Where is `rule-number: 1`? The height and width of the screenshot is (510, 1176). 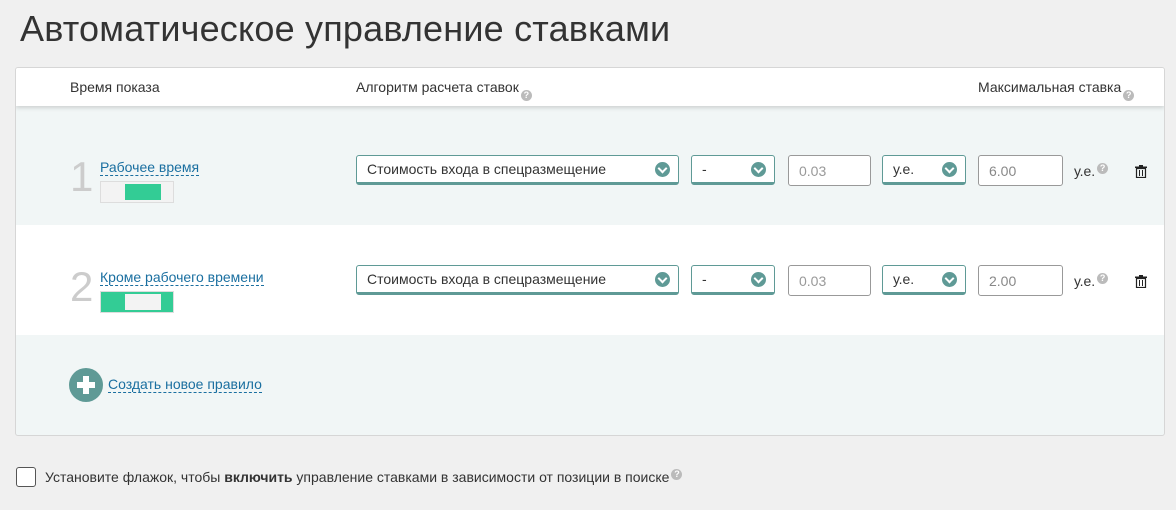
rule-number: 1 is located at coordinates (82, 176).